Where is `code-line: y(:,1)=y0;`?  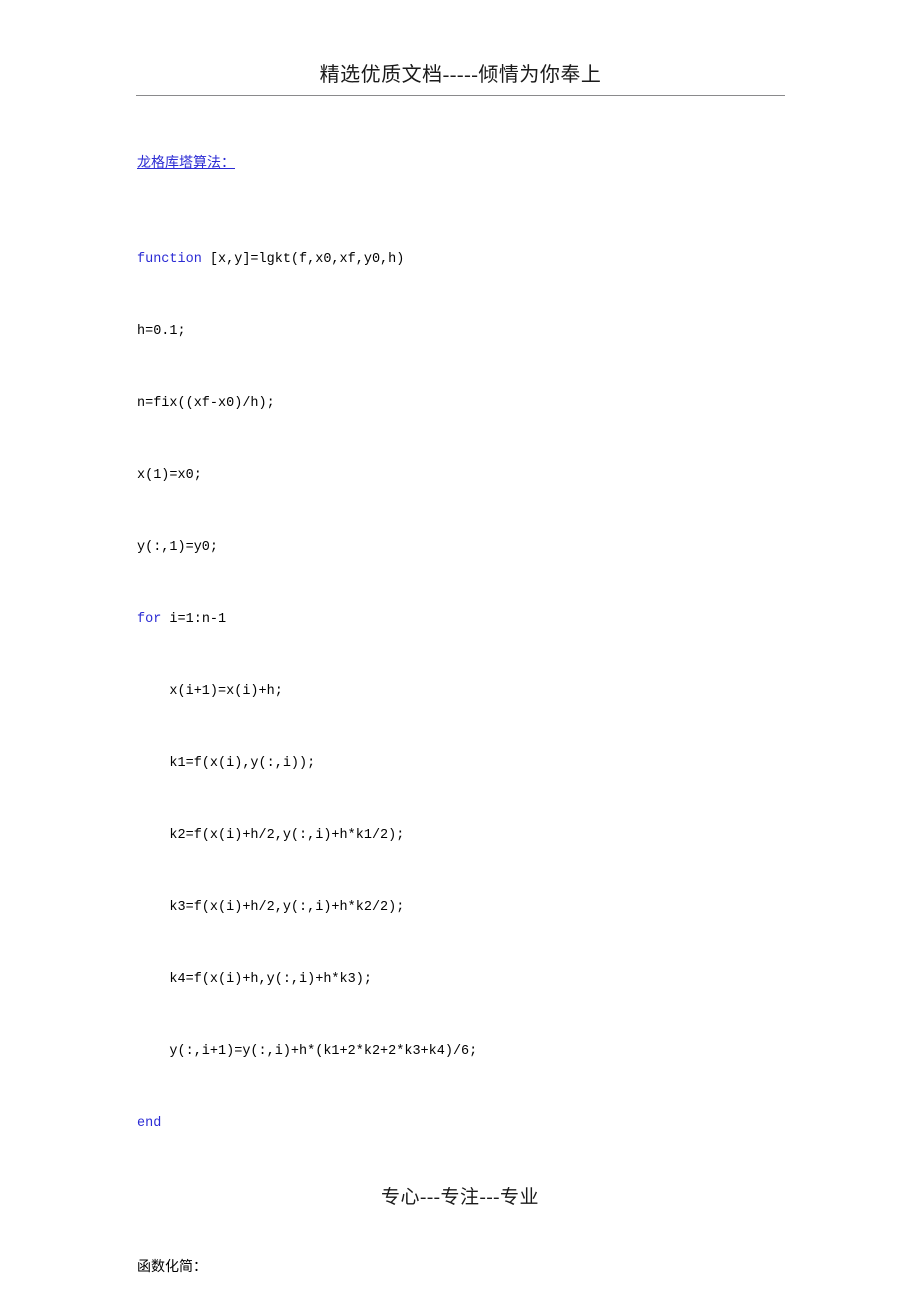 code-line: y(:,1)=y0; is located at coordinates (178, 547).